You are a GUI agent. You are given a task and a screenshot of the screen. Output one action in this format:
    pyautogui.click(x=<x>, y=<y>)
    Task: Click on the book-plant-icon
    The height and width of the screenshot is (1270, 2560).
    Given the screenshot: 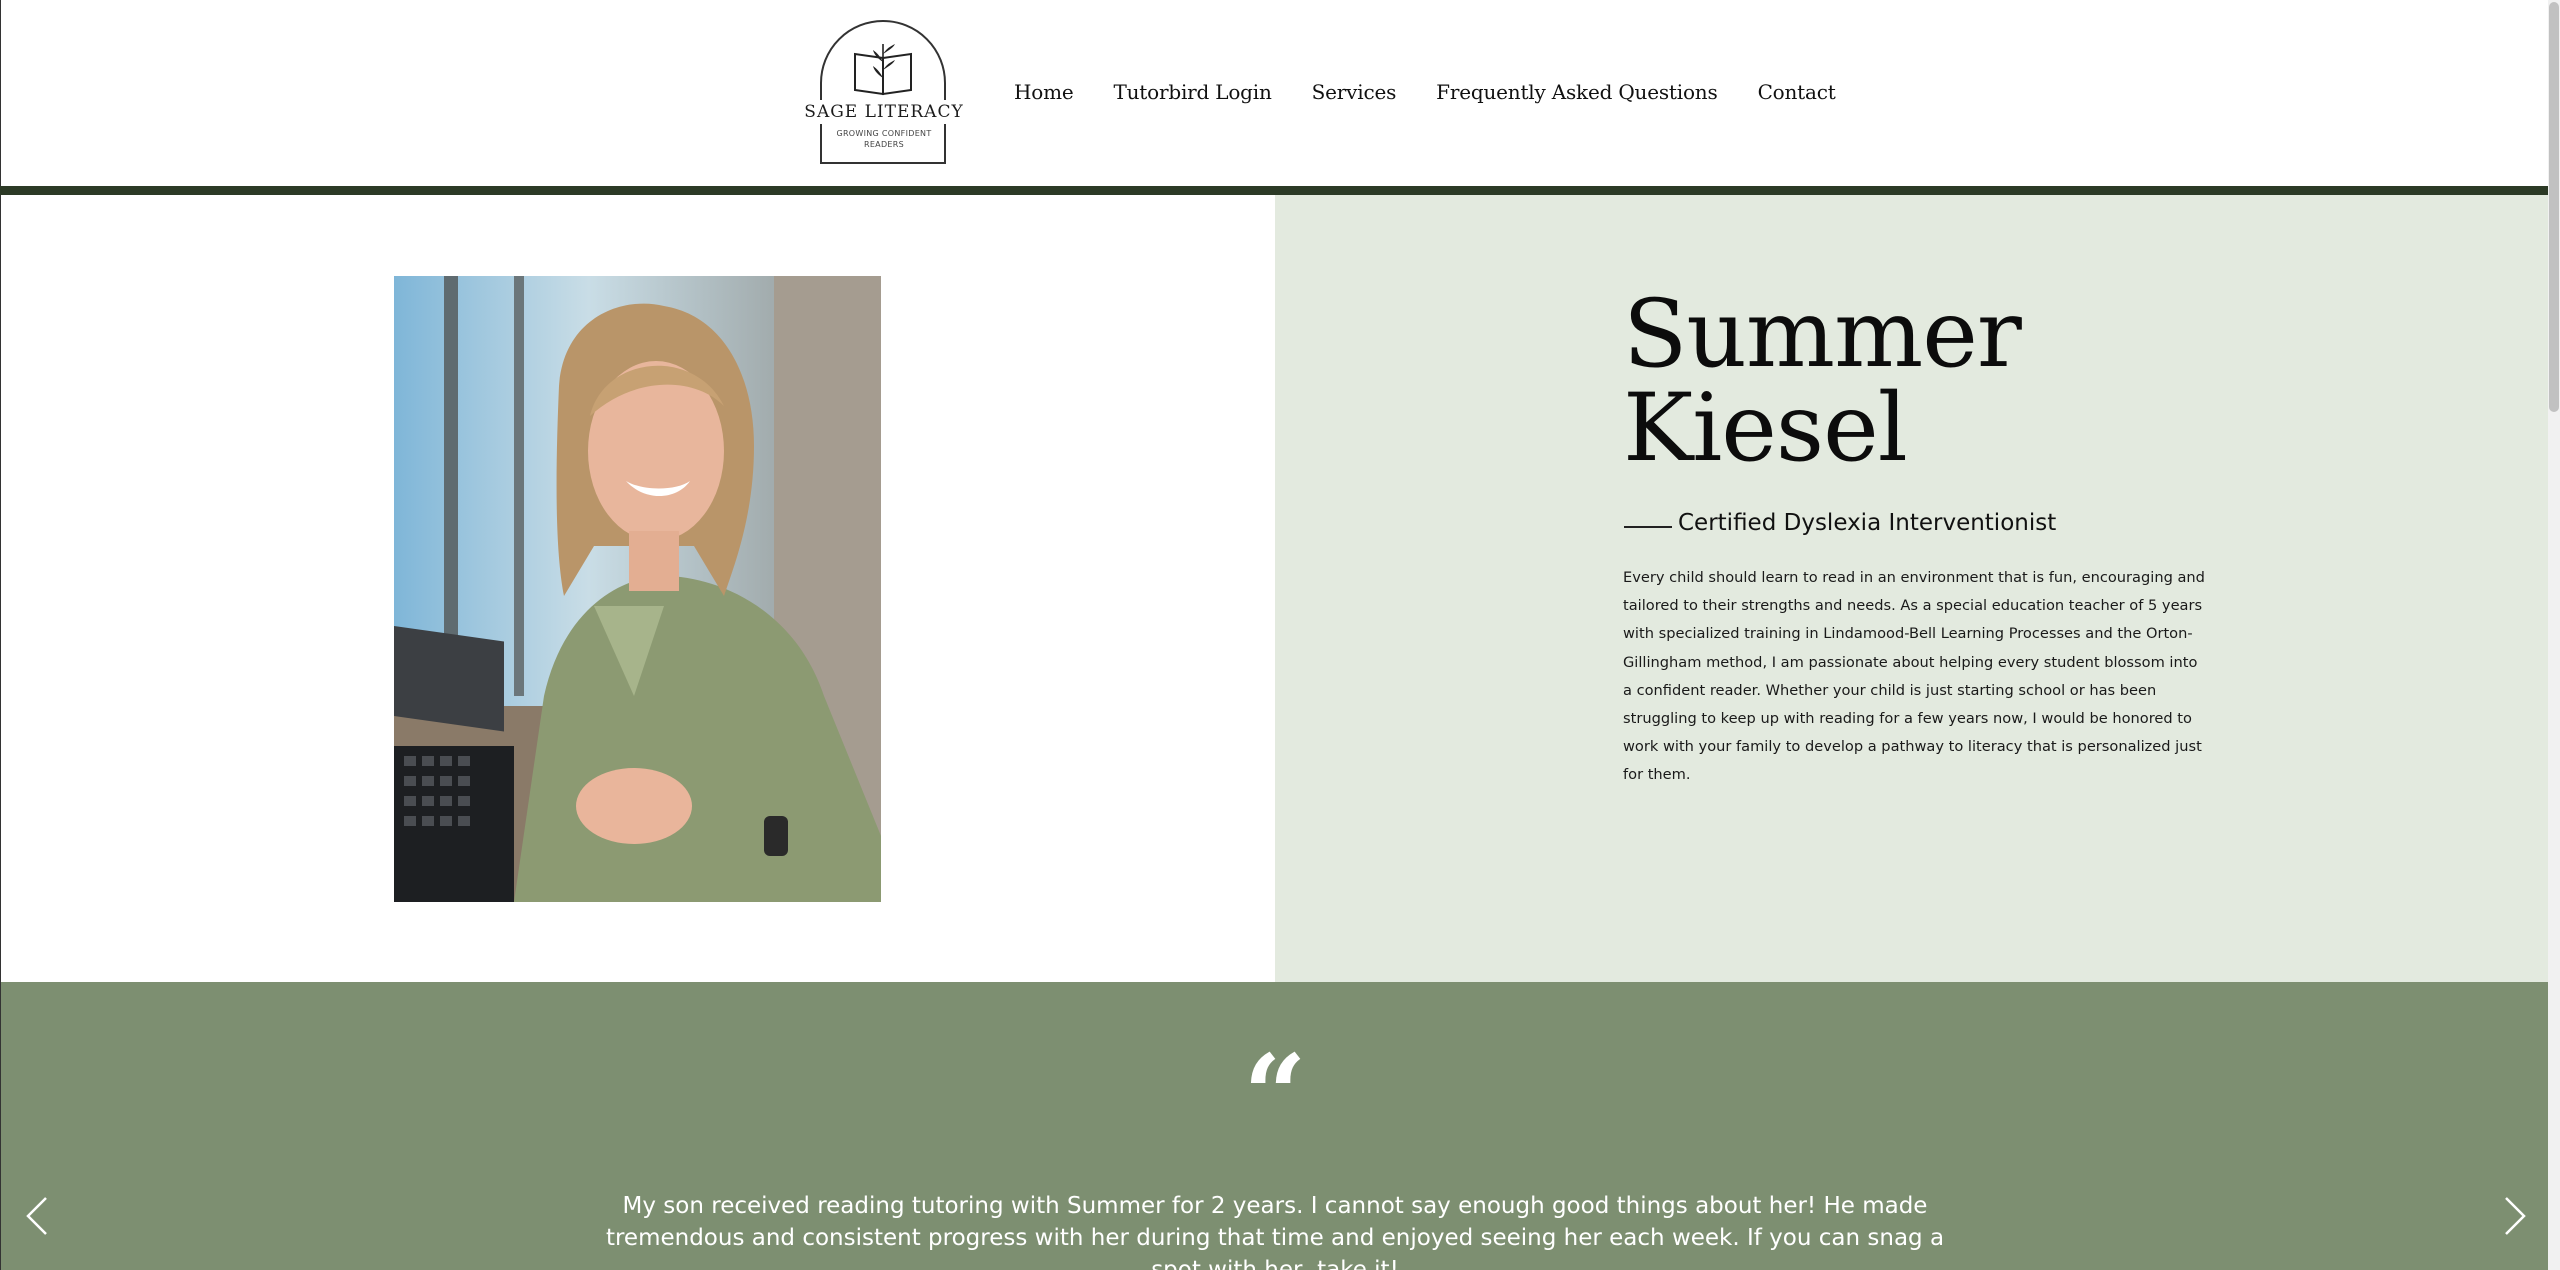 What is the action you would take?
    pyautogui.click(x=883, y=70)
    